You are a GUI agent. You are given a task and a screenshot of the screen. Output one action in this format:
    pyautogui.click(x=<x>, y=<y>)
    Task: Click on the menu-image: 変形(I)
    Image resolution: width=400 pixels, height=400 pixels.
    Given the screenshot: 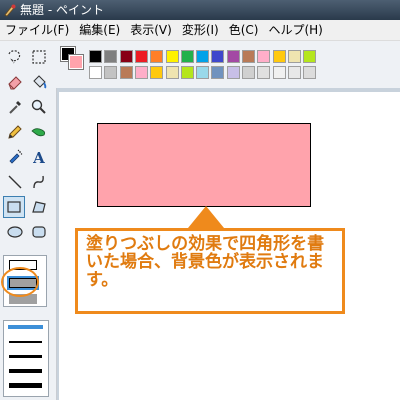 What is the action you would take?
    pyautogui.click(x=200, y=30)
    